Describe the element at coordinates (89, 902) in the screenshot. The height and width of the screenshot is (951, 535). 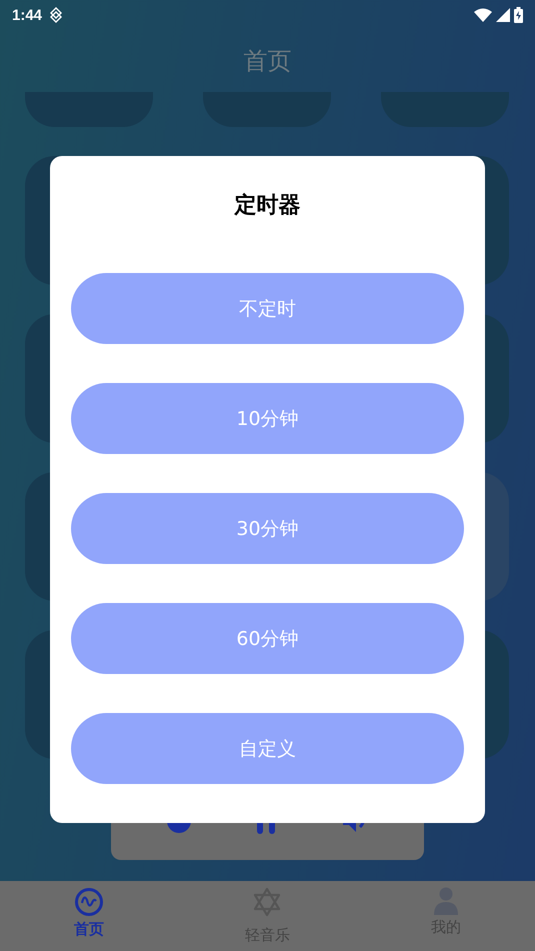
I see `wave-icon` at that location.